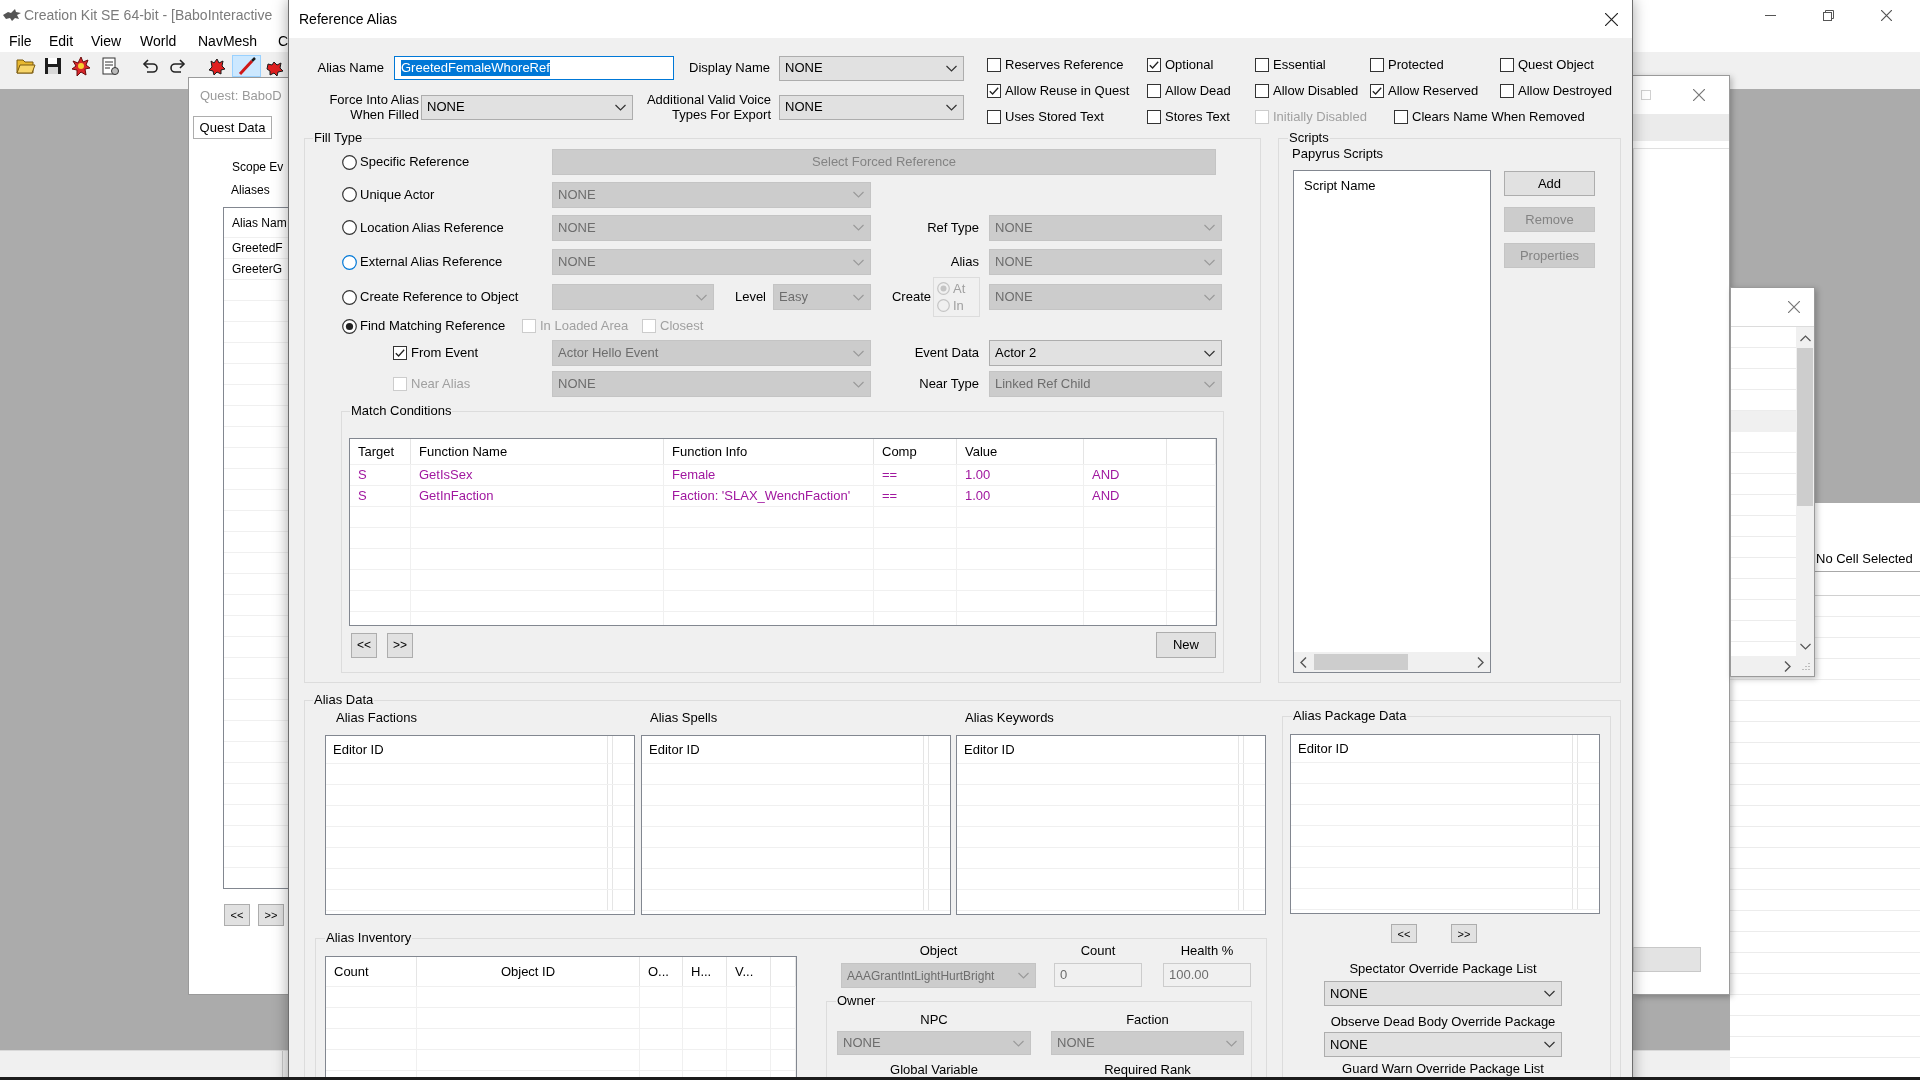  Describe the element at coordinates (1340, 186) in the screenshot. I see `column-header: Script Name` at that location.